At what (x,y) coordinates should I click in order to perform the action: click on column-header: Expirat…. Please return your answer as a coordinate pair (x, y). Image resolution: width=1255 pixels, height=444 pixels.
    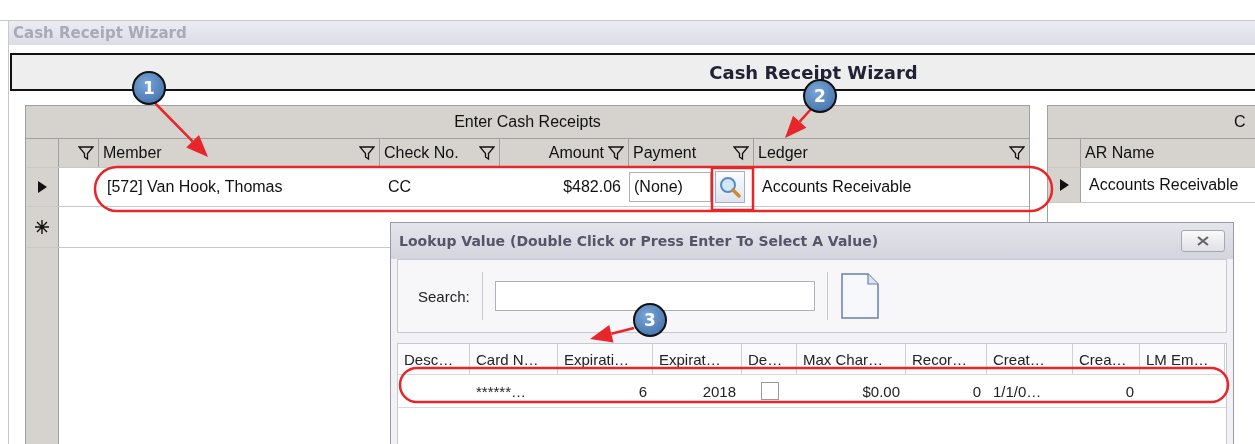
    Looking at the image, I should click on (697, 359).